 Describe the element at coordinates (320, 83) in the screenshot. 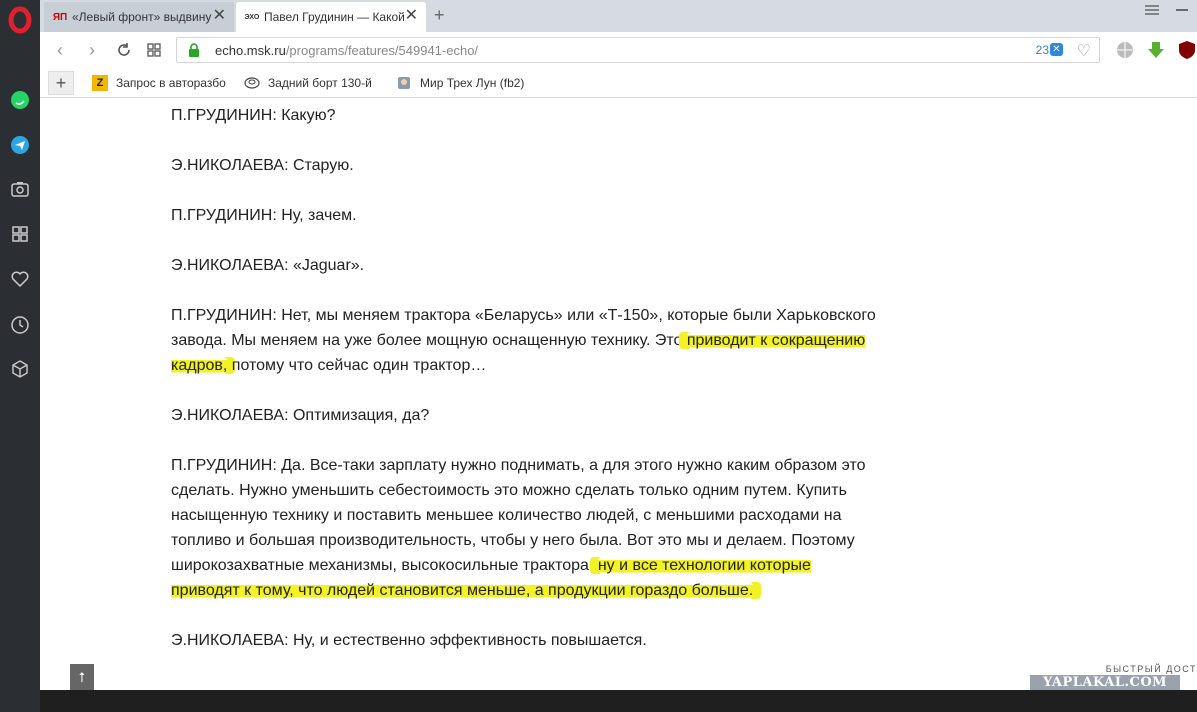

I see `bookmark-label: Задний борт 130-й` at that location.